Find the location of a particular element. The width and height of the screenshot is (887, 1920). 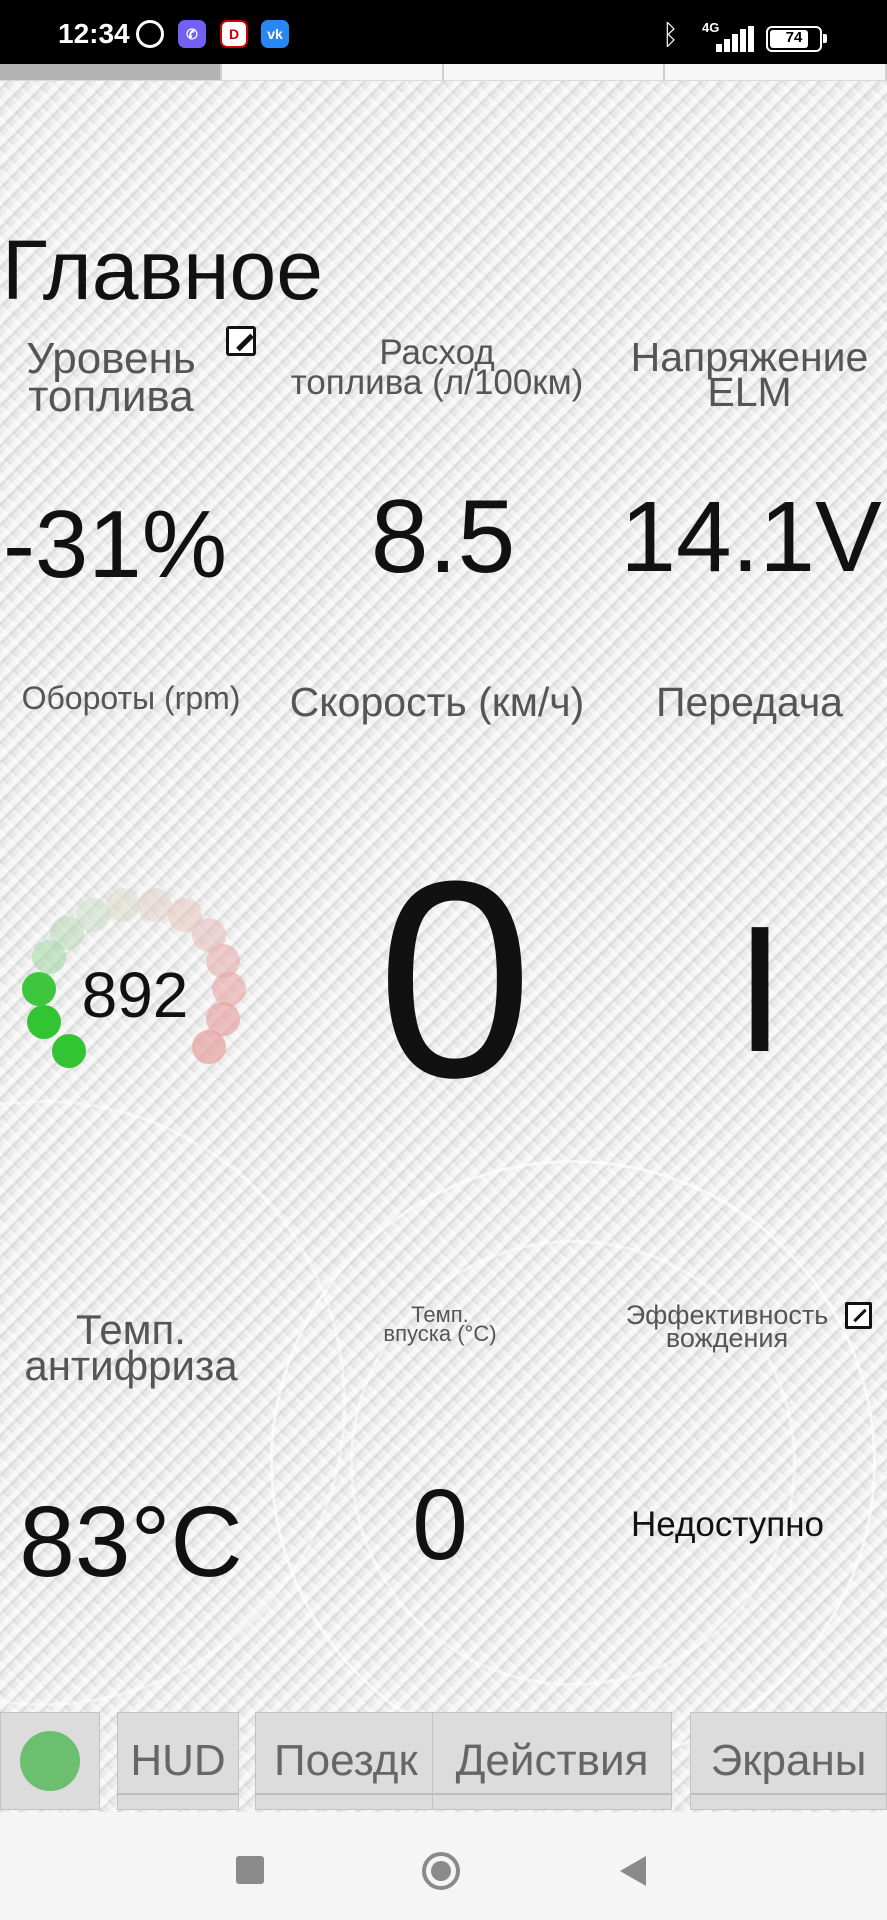

tab-trips: Поездк is located at coordinates (344, 1761).